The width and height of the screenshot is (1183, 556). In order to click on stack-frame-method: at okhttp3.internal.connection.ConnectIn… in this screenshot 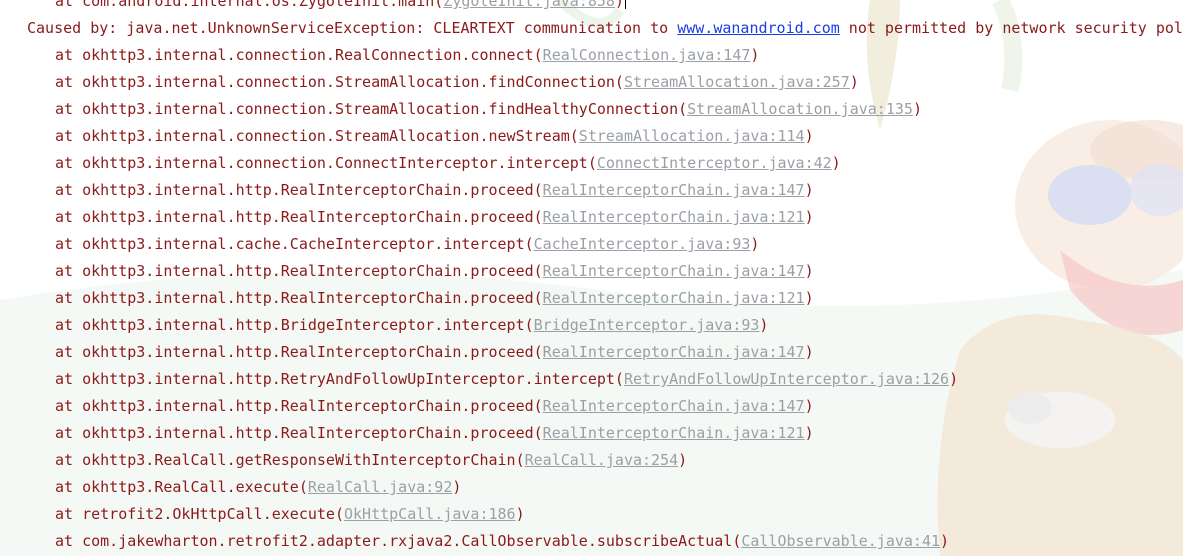, I will do `click(321, 163)`.